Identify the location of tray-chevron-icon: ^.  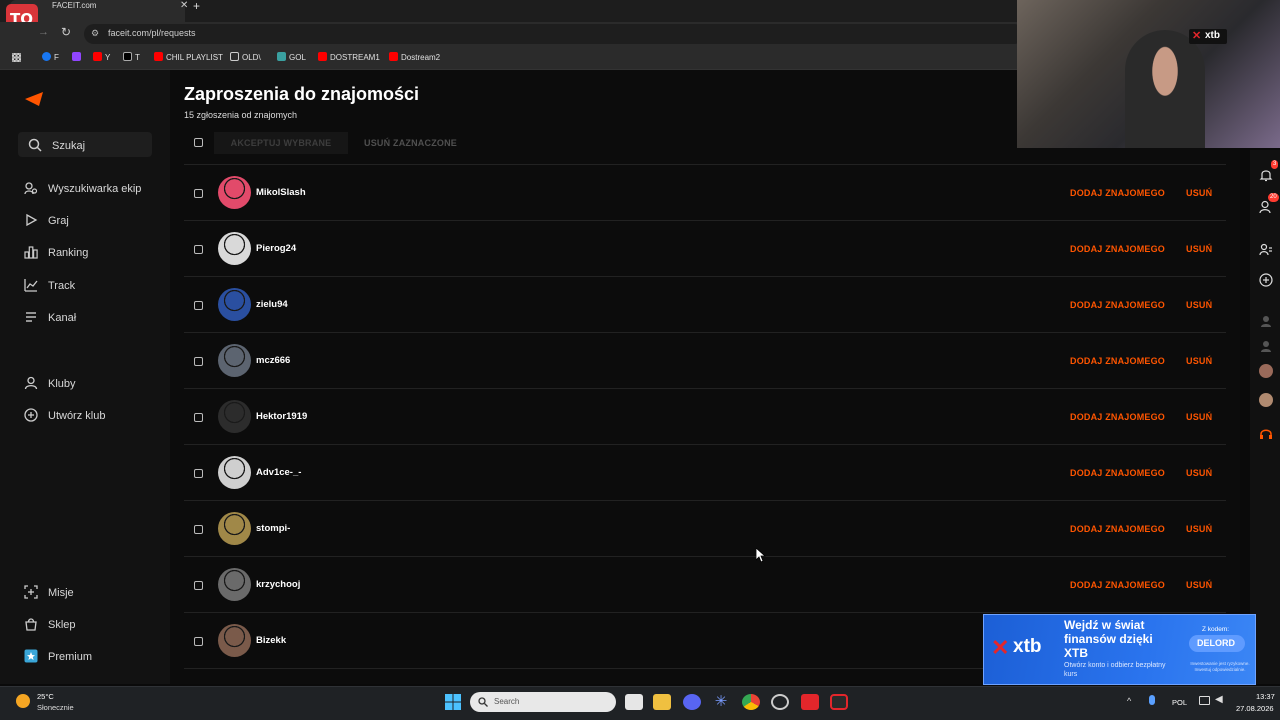
(1129, 701).